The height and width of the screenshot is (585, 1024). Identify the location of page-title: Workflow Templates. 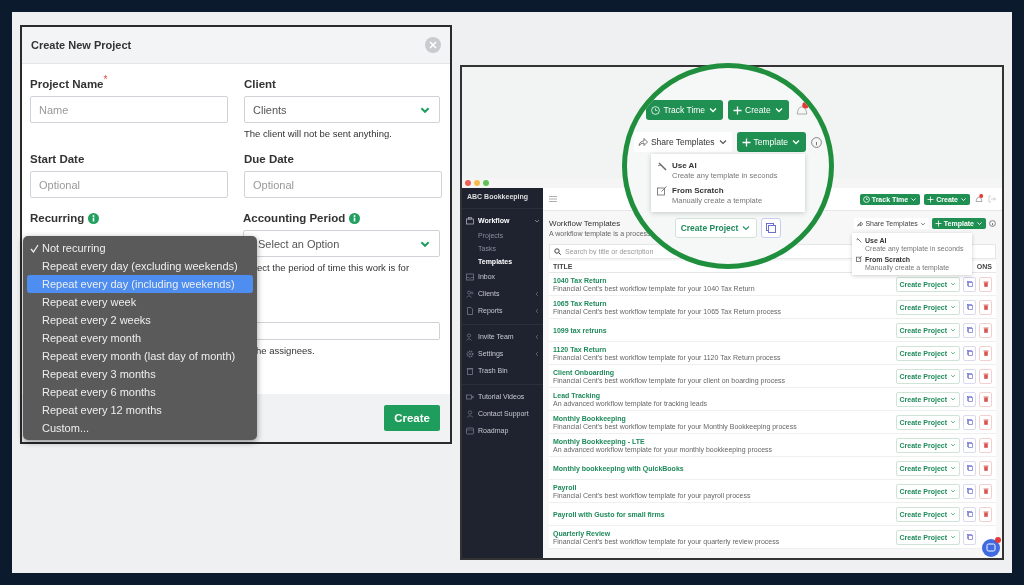
(585, 223).